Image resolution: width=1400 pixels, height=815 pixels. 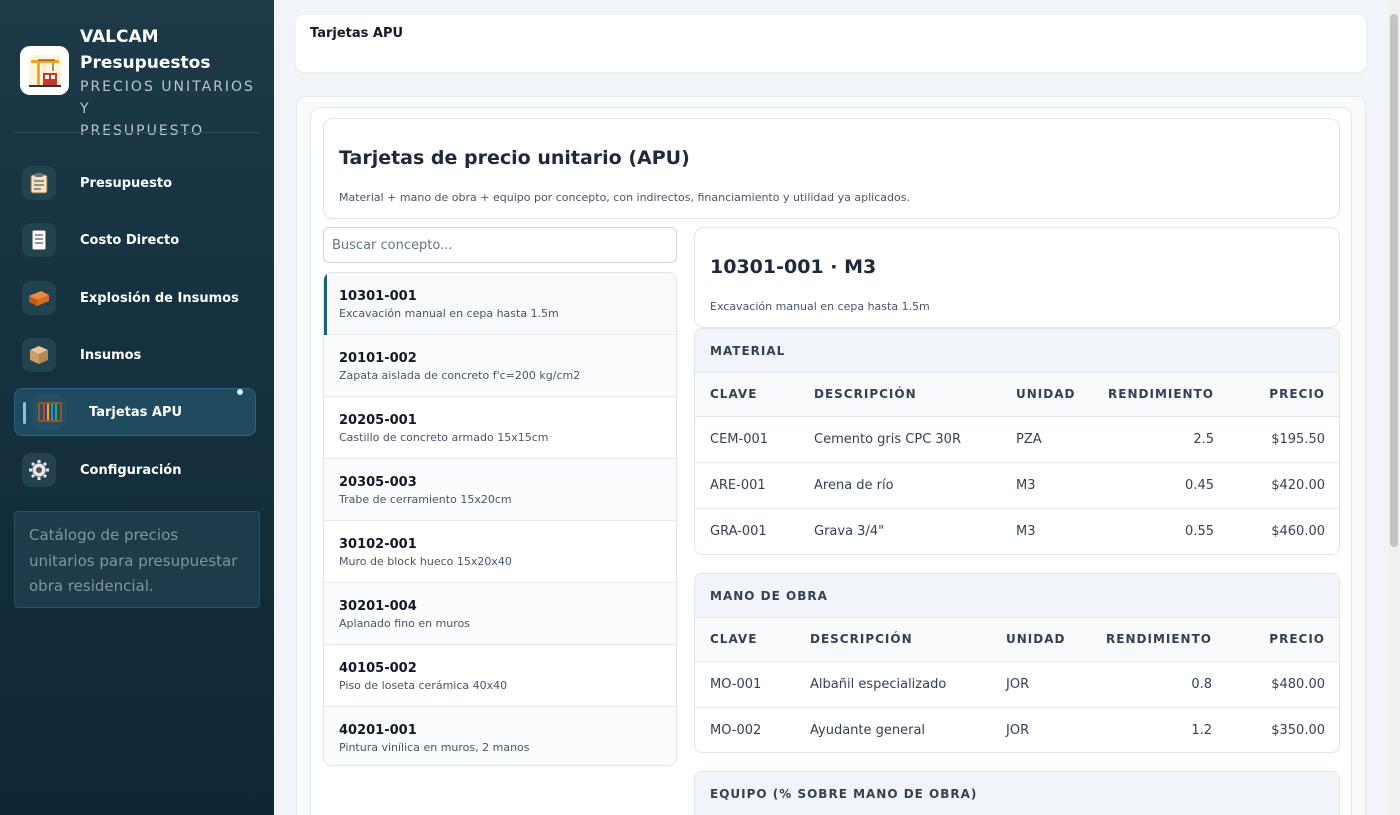 I want to click on concept-code: 40201-001, so click(x=378, y=730).